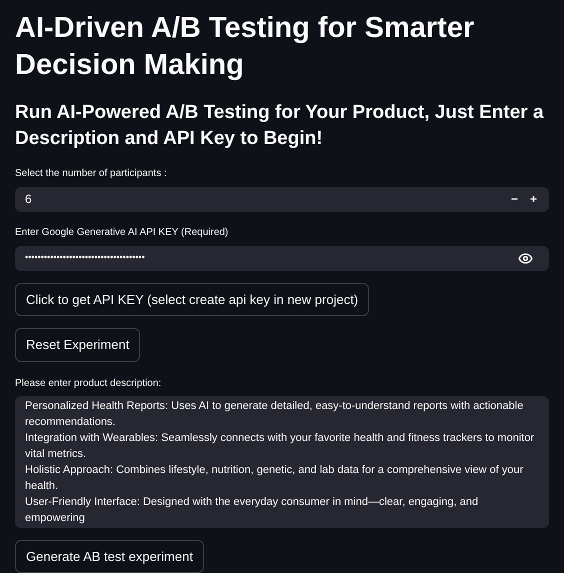  Describe the element at coordinates (282, 199) in the screenshot. I see `number-input: 6 − +` at that location.